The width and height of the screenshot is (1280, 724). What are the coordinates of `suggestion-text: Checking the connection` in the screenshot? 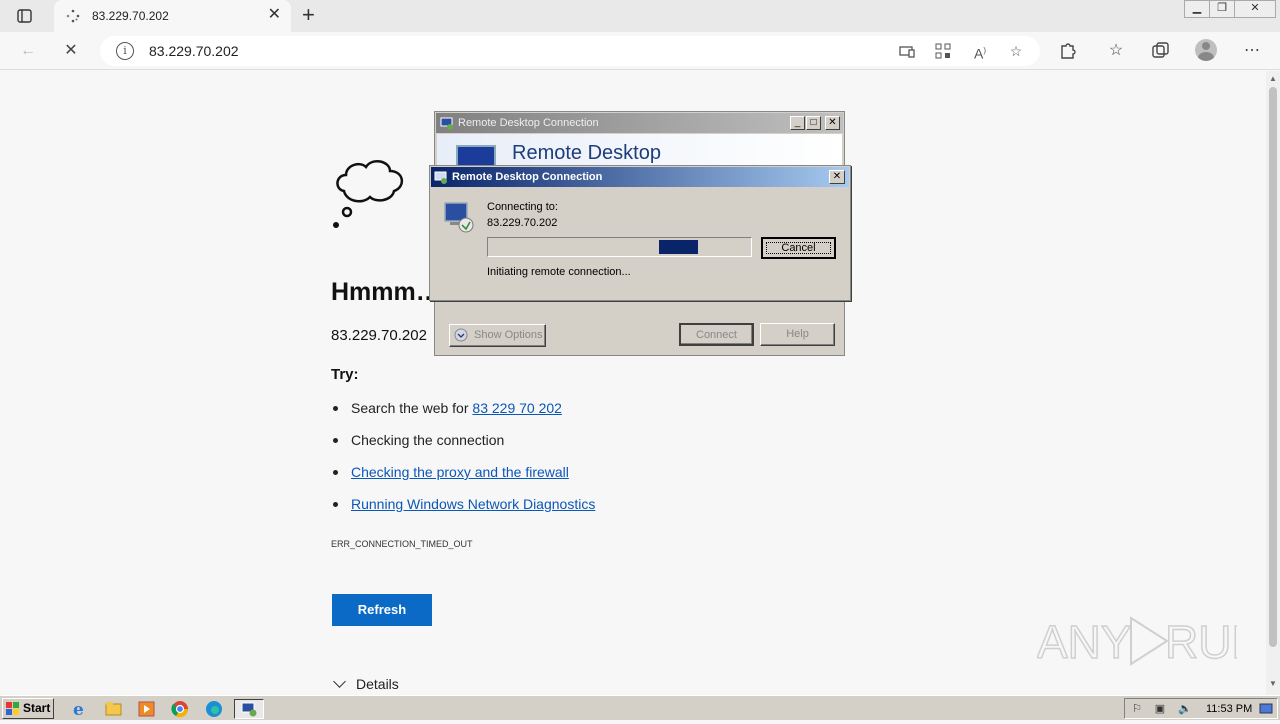 It's located at (428, 440).